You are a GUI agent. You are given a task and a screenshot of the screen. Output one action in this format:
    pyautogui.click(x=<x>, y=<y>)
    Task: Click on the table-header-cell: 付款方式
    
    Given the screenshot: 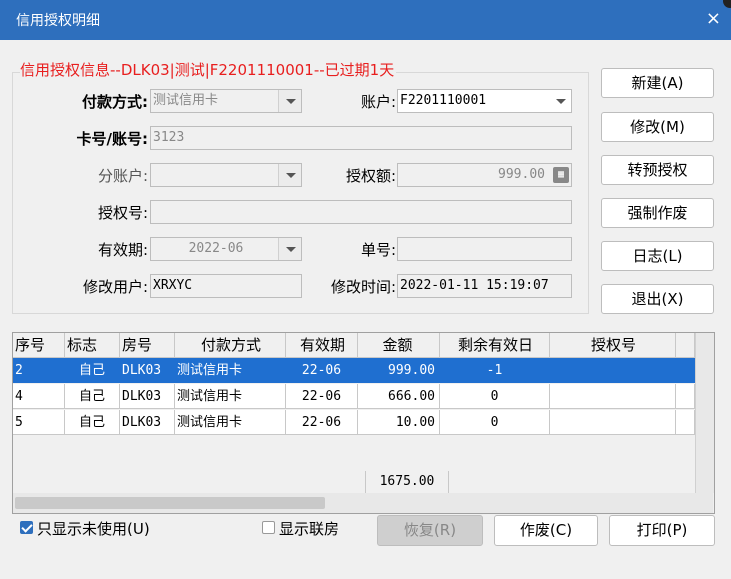 What is the action you would take?
    pyautogui.click(x=230, y=345)
    